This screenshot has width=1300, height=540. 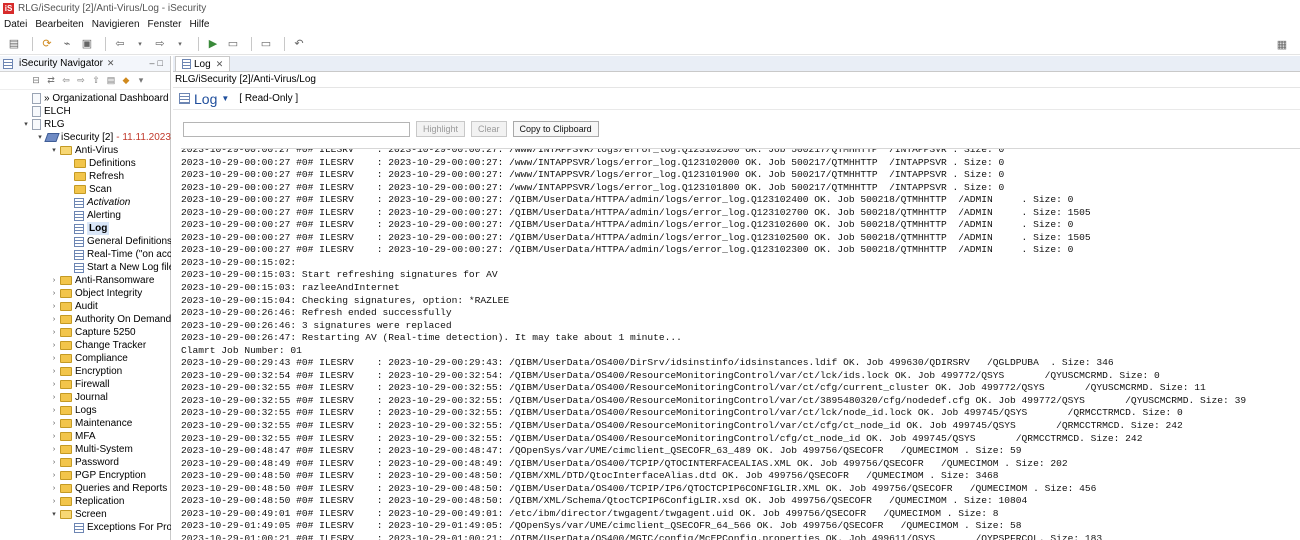 What do you see at coordinates (85, 397) in the screenshot?
I see `tree-item: › Journal` at bounding box center [85, 397].